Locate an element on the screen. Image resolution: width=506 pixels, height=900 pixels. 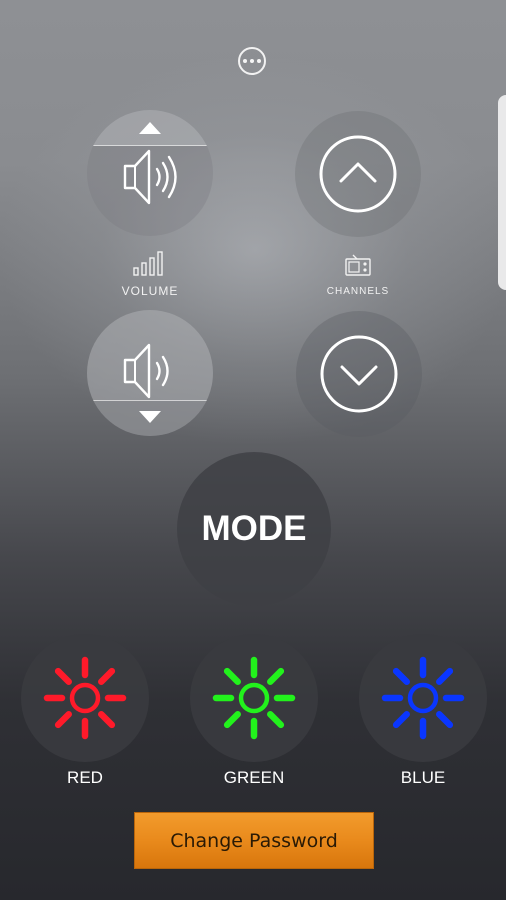
volume-down-button is located at coordinates (150, 373).